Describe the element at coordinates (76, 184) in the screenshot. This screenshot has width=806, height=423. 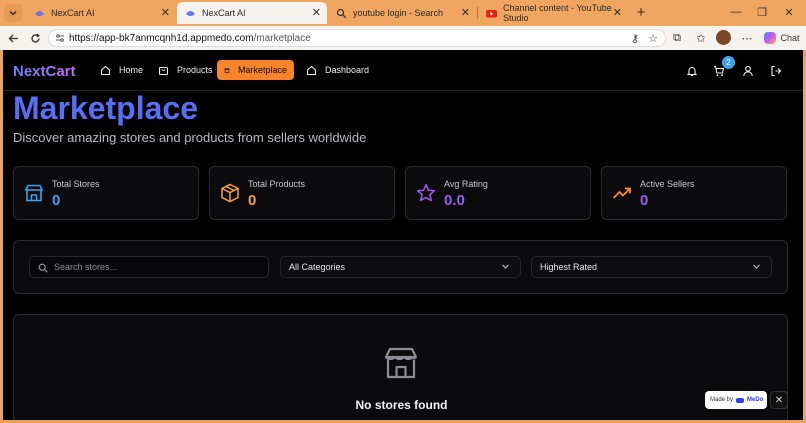
I see `stat-label: Total Stores` at that location.